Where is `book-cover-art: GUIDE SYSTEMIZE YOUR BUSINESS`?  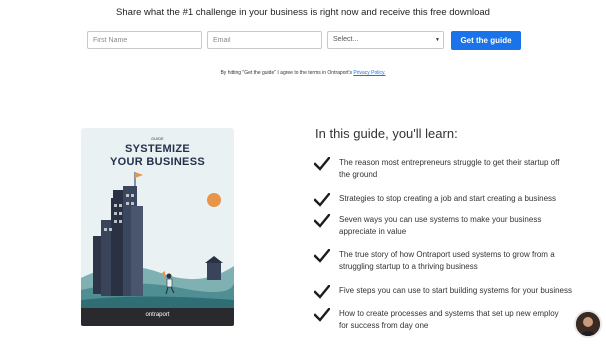 book-cover-art: GUIDE SYSTEMIZE YOUR BUSINESS is located at coordinates (157, 218).